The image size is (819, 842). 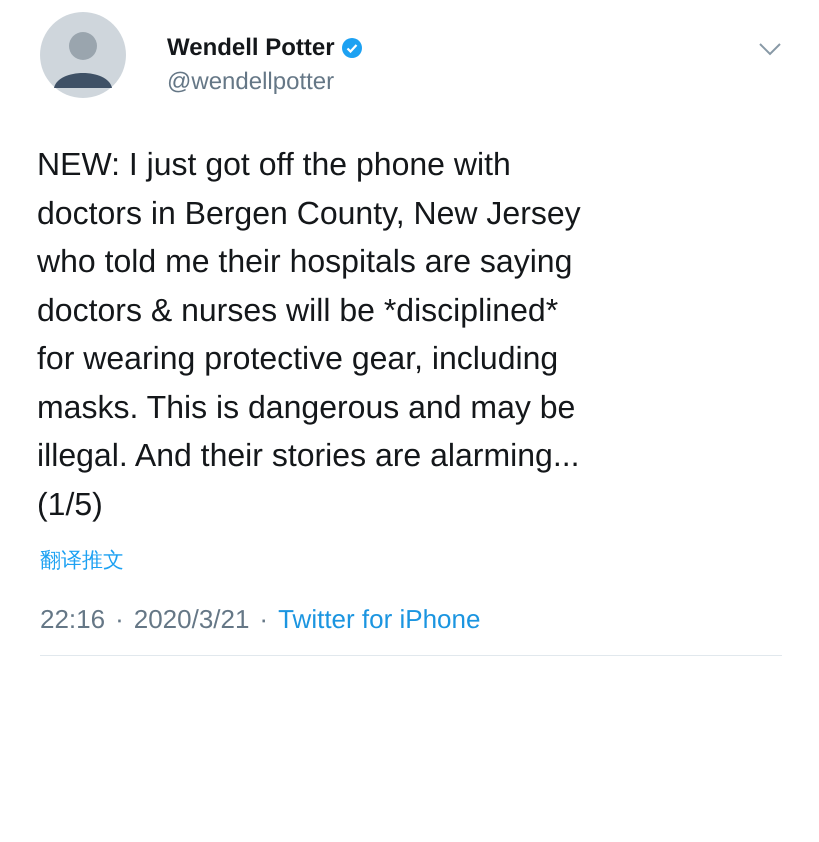 What do you see at coordinates (82, 560) in the screenshot?
I see `translate-link: 翻译推文` at bounding box center [82, 560].